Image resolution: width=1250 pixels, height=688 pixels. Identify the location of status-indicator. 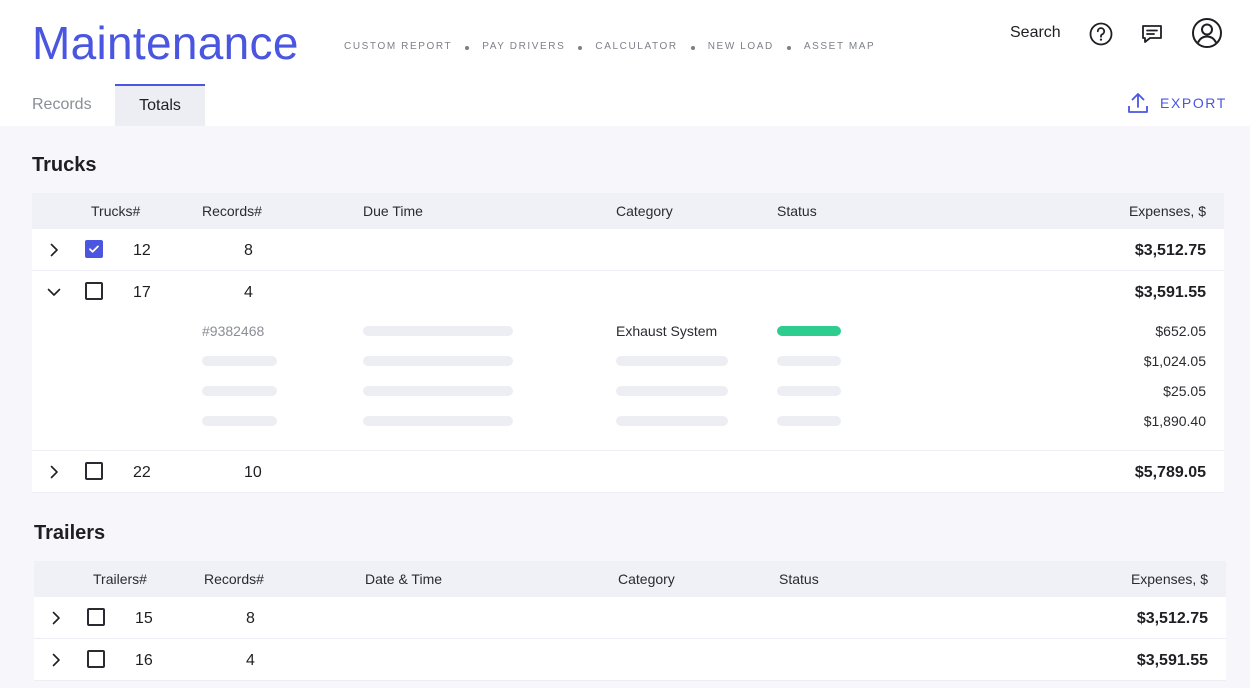
(809, 331).